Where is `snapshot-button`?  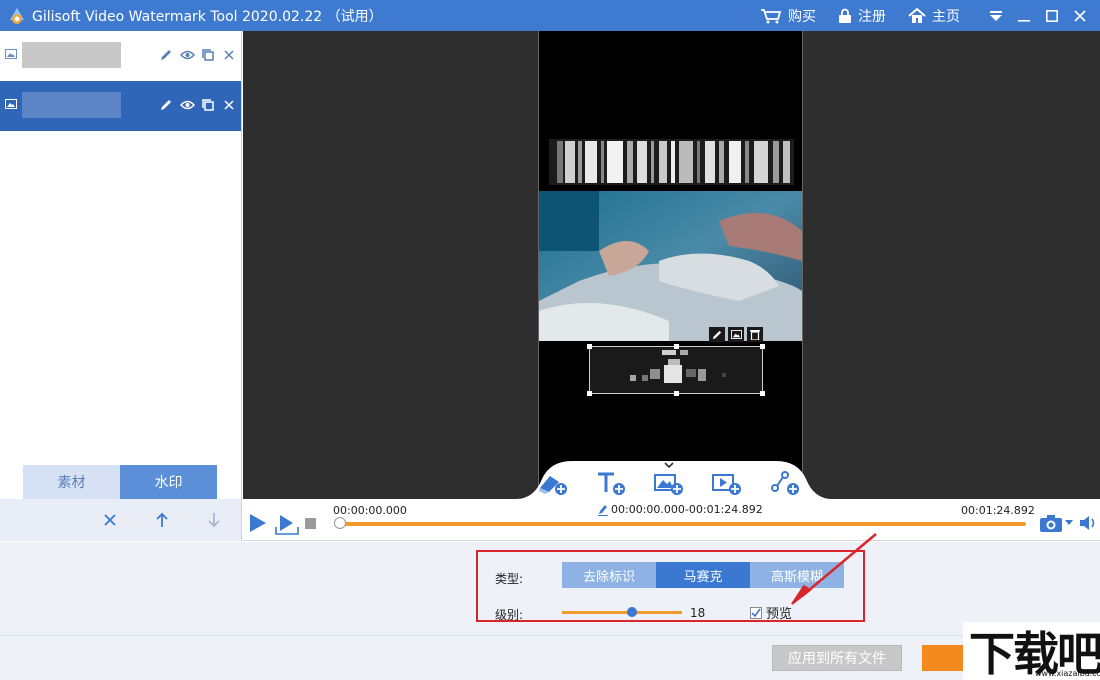 snapshot-button is located at coordinates (1056, 523).